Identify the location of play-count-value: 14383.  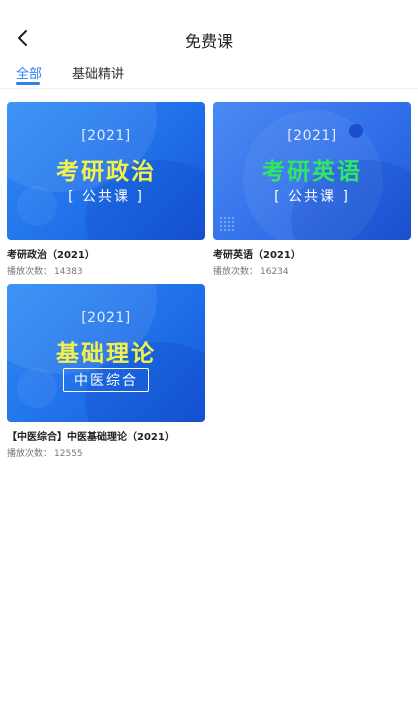
(68, 272).